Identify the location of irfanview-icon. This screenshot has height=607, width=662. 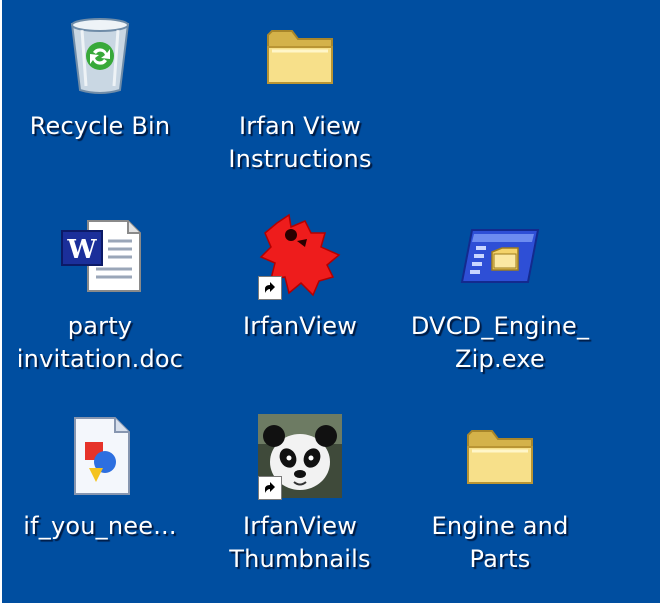
(300, 256).